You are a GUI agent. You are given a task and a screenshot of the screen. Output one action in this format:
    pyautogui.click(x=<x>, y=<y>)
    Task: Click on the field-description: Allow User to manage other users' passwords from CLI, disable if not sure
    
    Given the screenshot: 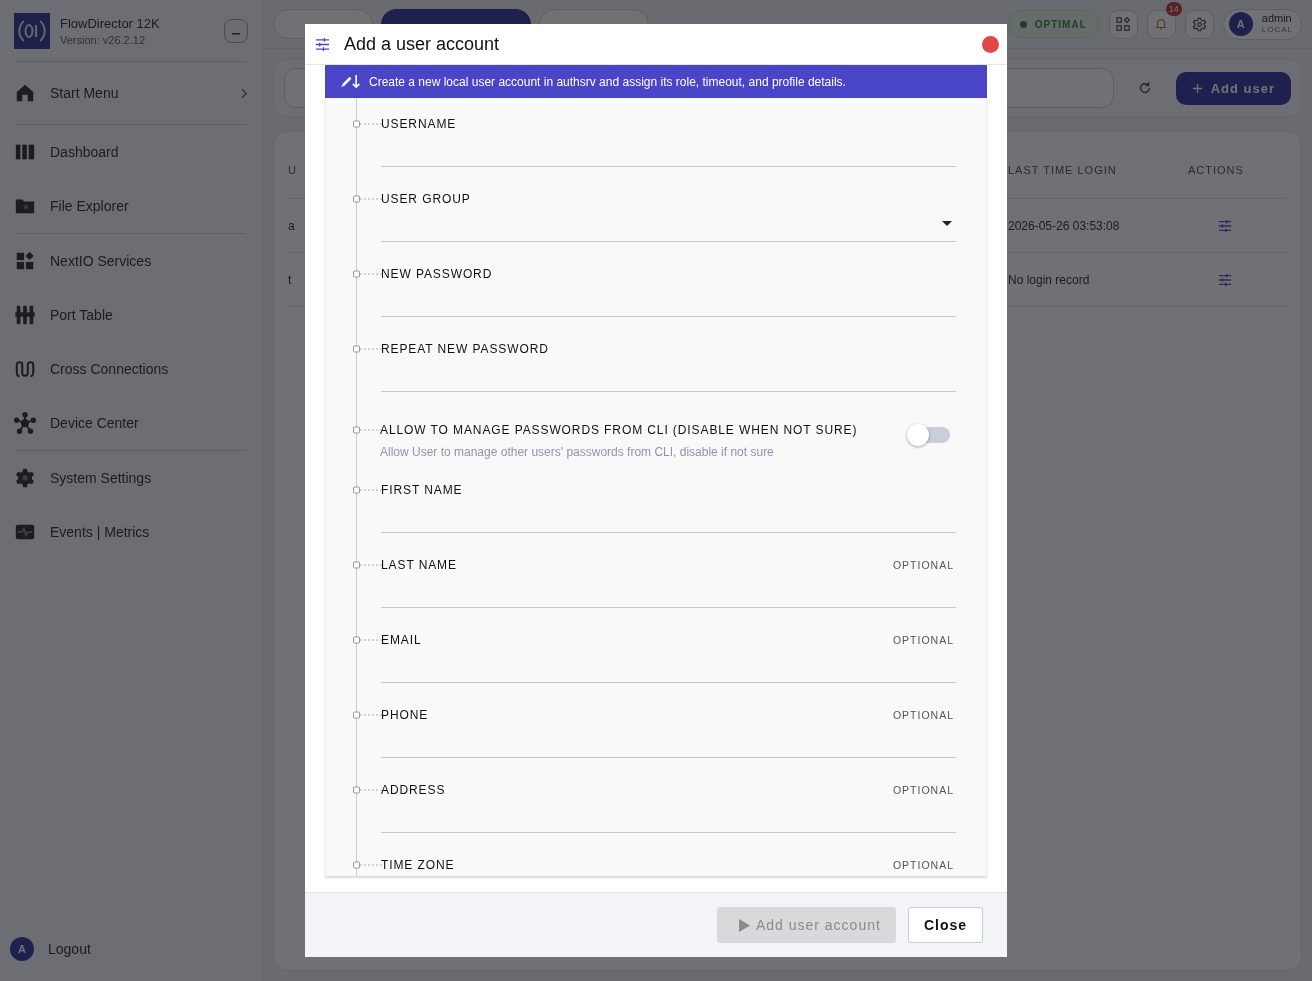 What is the action you would take?
    pyautogui.click(x=577, y=452)
    